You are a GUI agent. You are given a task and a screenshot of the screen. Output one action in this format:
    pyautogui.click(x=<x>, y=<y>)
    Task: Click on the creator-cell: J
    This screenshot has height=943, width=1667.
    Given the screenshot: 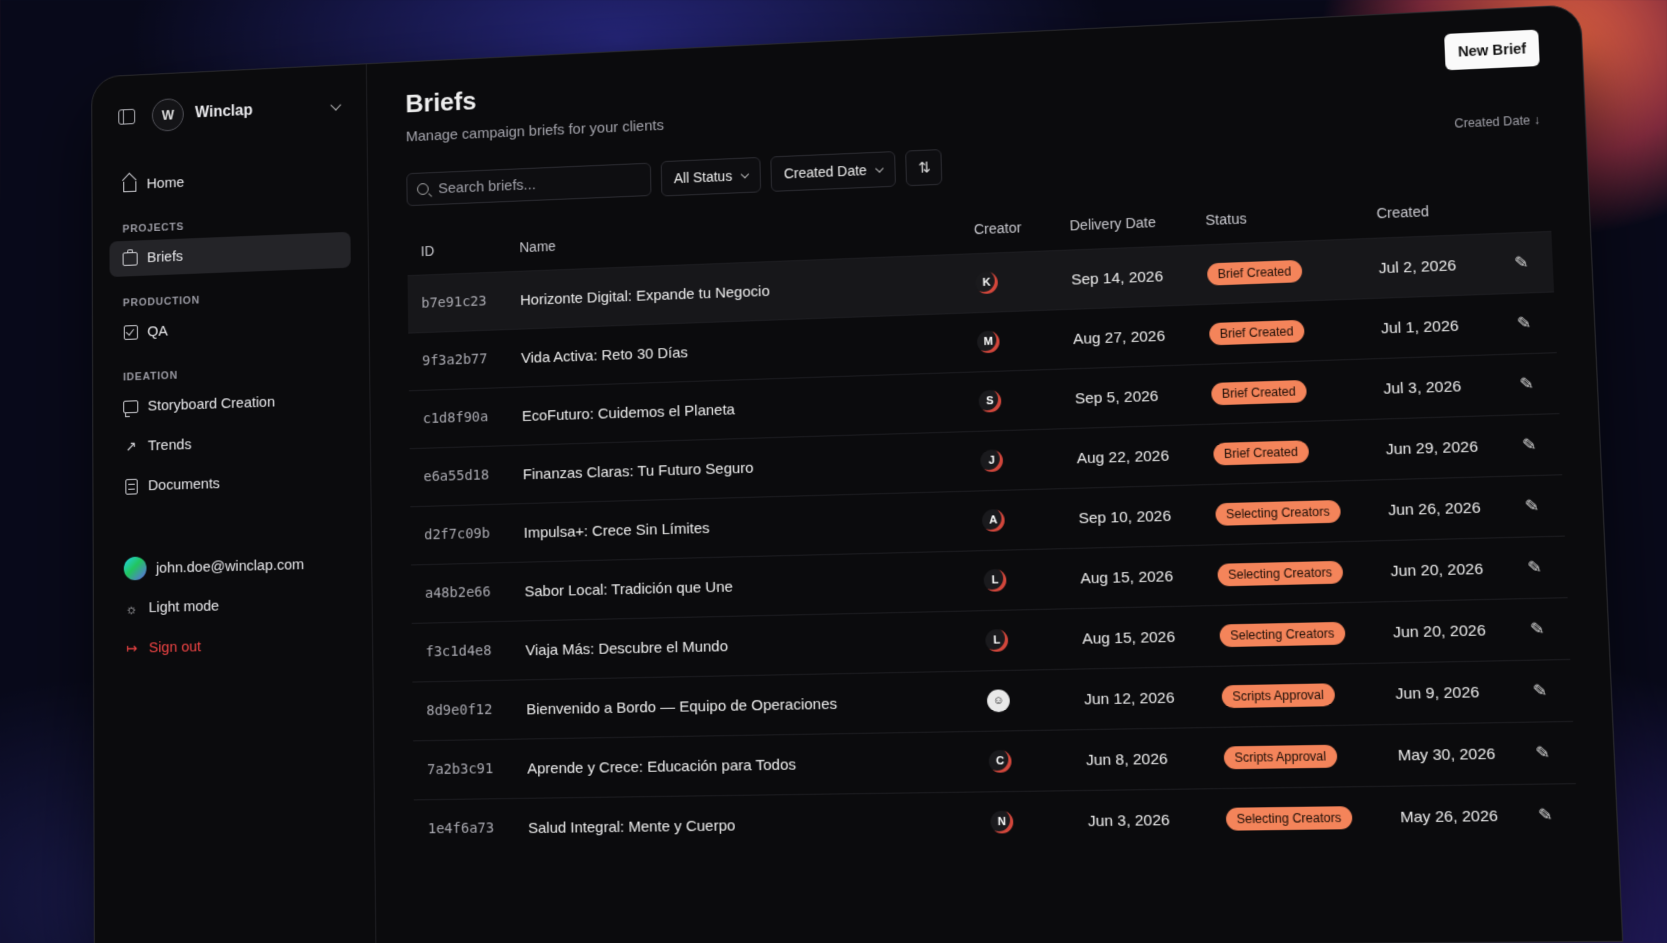 What is the action you would take?
    pyautogui.click(x=1014, y=460)
    